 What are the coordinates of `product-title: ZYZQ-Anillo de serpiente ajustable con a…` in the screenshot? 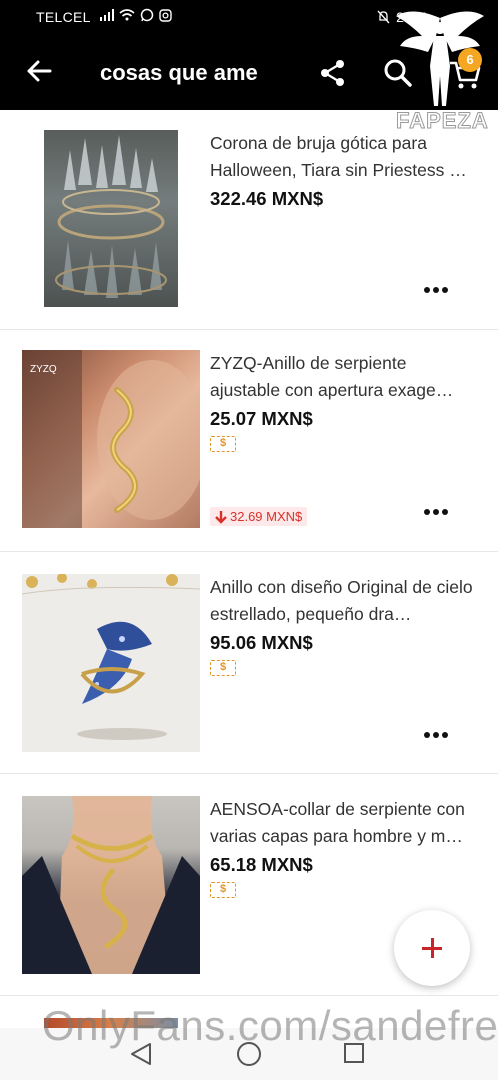 It's located at (345, 377).